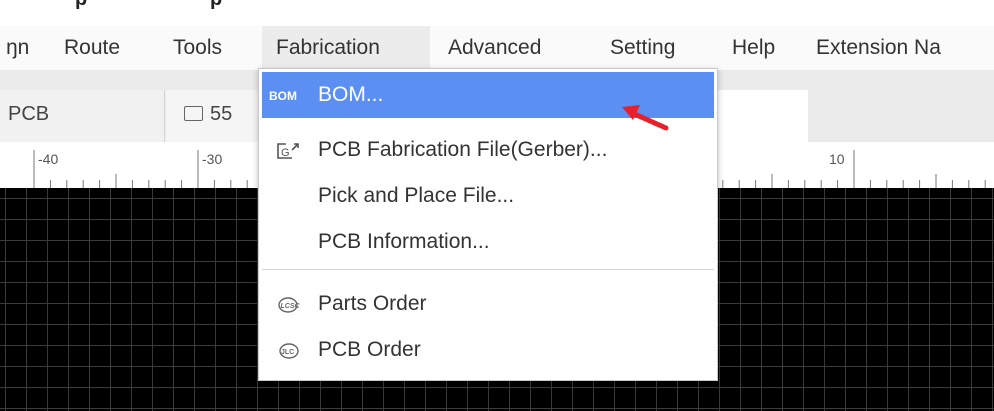  I want to click on menu-item-pcb-order-label: PCB Order, so click(369, 349).